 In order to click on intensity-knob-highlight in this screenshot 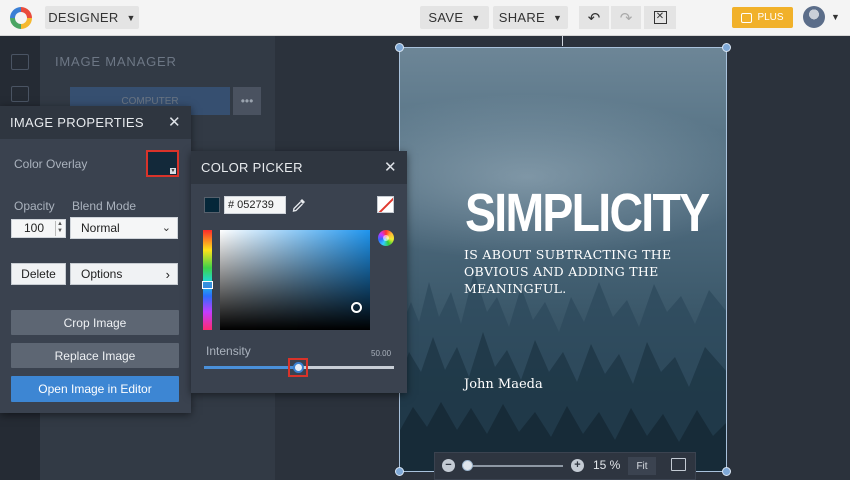, I will do `click(298, 367)`.